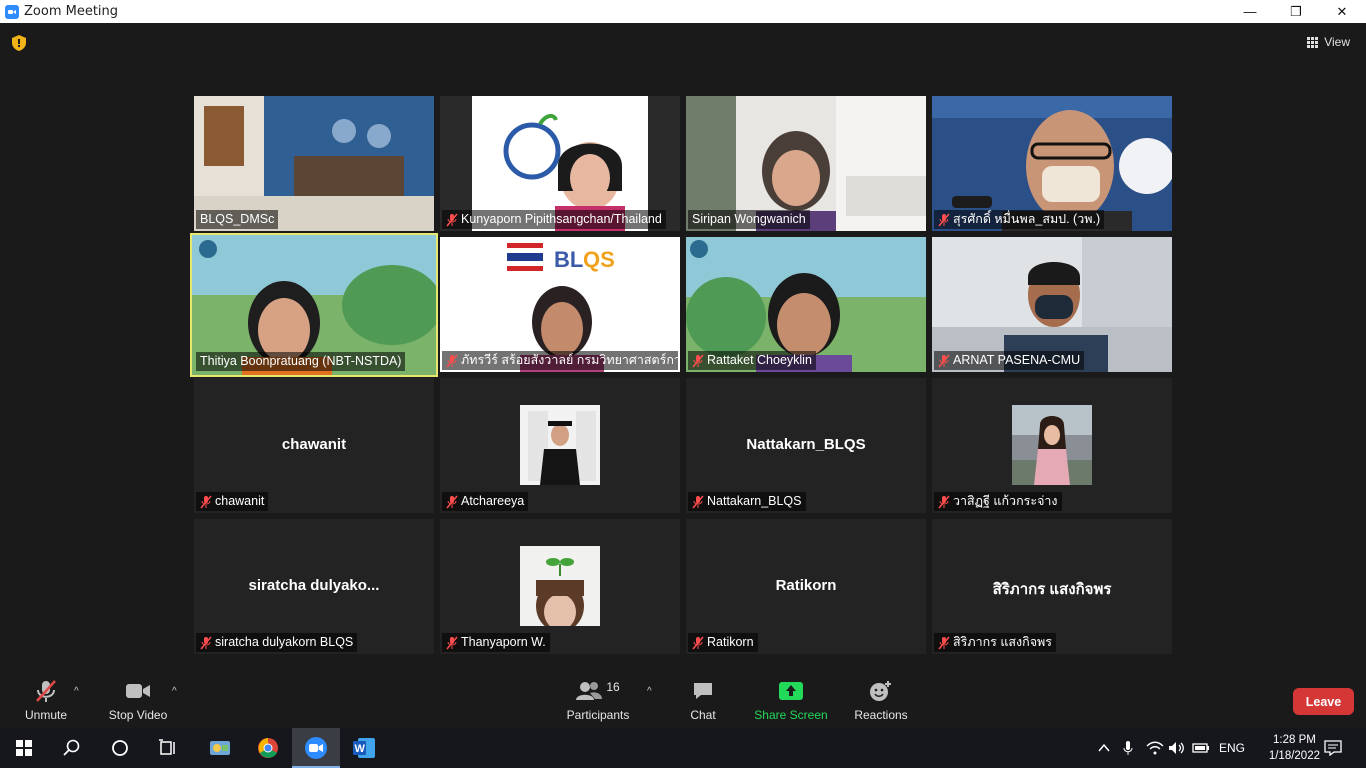 The image size is (1366, 768). Describe the element at coordinates (1019, 219) in the screenshot. I see `participant-name-tag: สุรศักดิ์ หมื่นพล_สมป. (วพ.)` at that location.